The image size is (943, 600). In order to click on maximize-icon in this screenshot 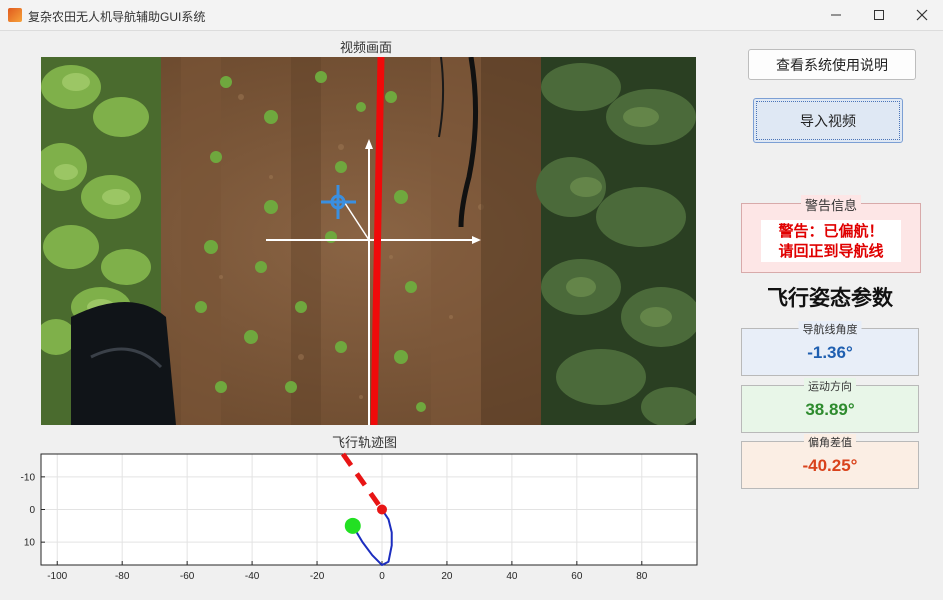, I will do `click(879, 15)`.